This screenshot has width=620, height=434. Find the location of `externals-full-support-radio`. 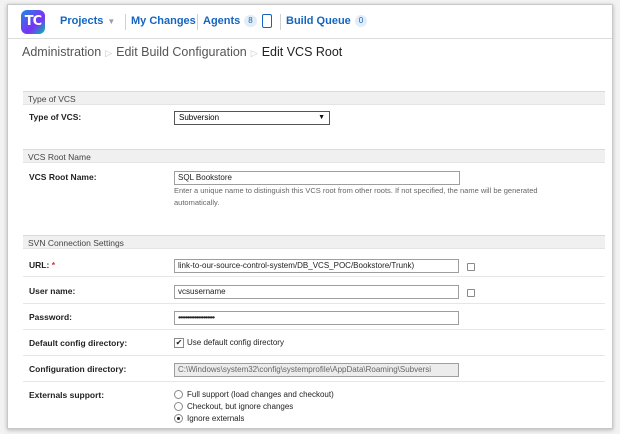

externals-full-support-radio is located at coordinates (178, 394).